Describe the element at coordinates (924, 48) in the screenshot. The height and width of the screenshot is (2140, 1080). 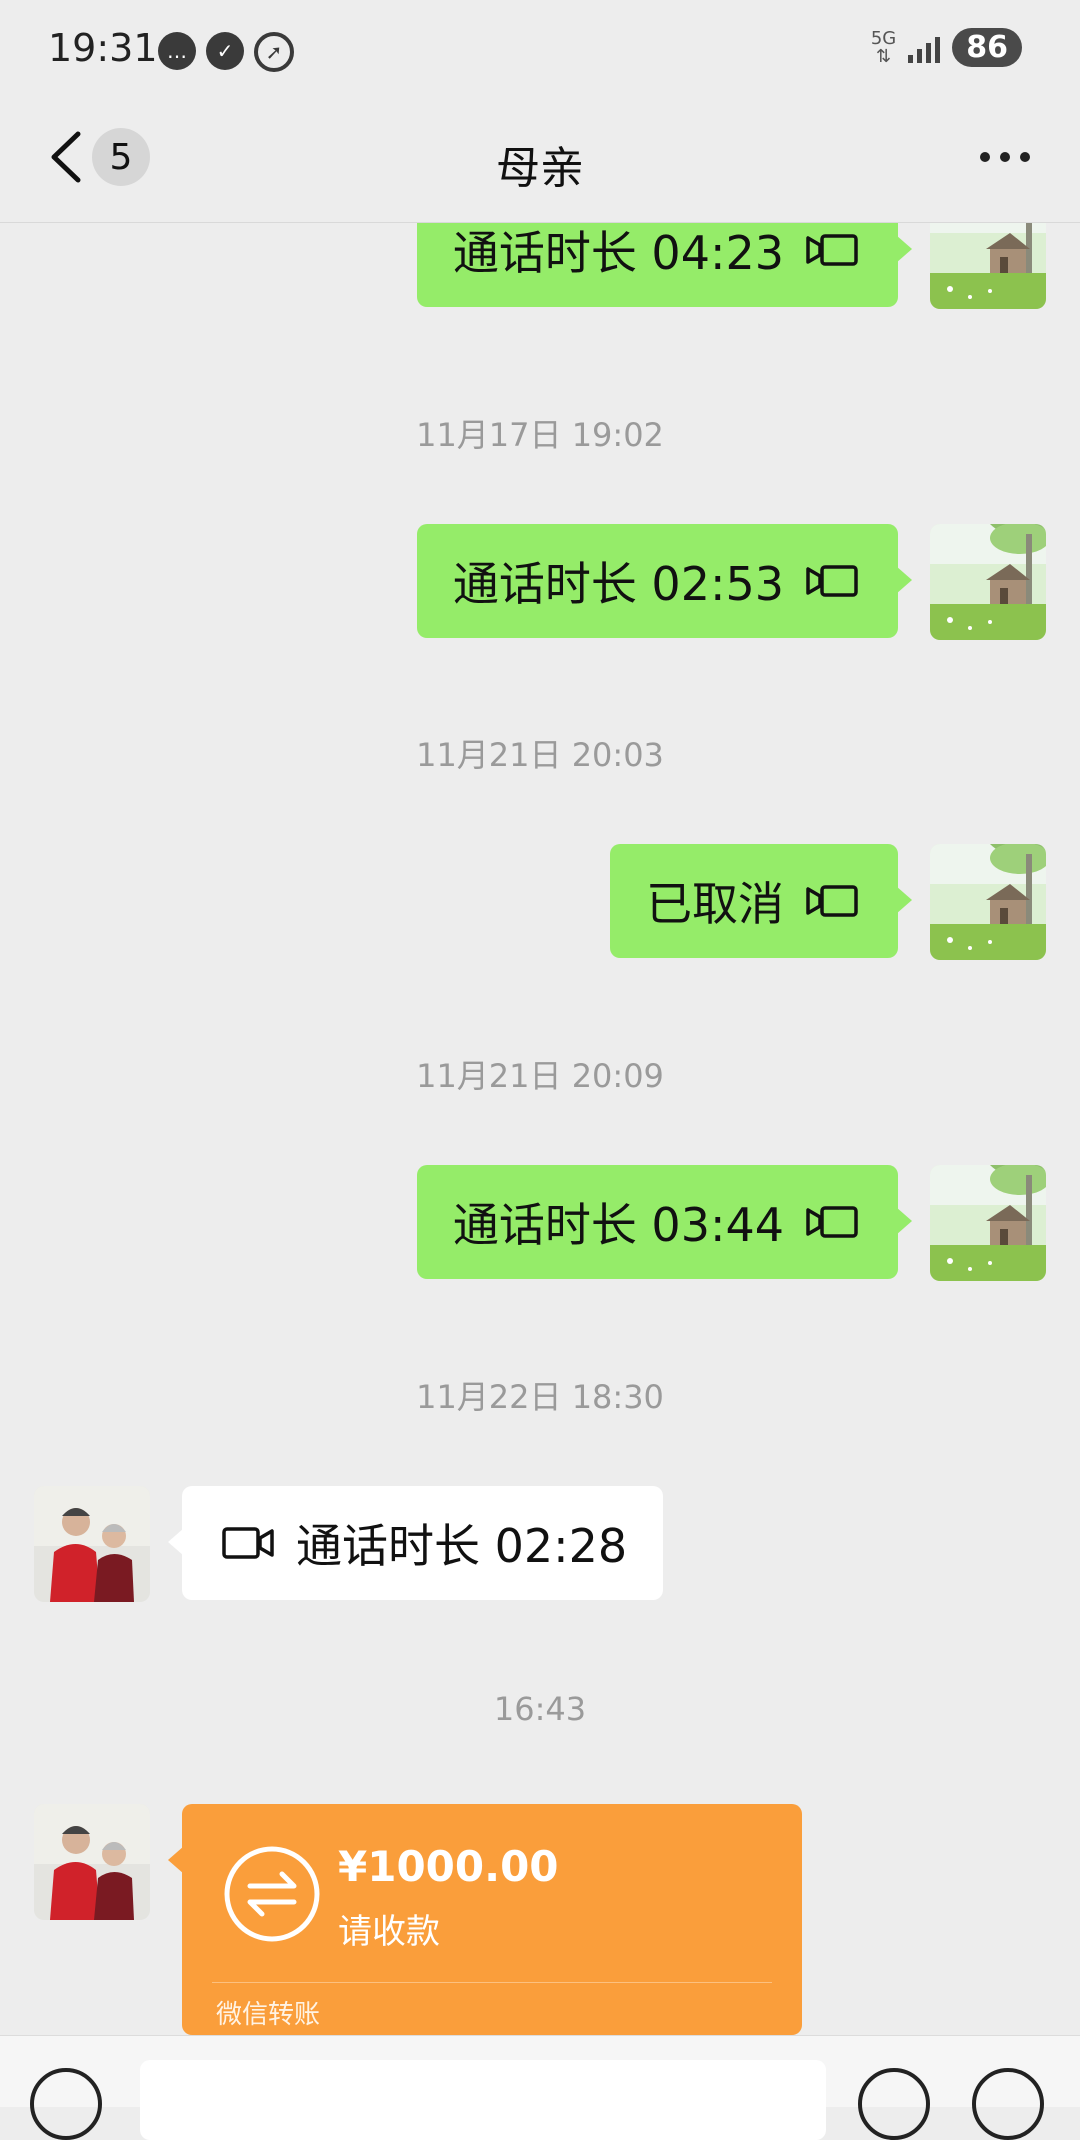
I see `signal-icon` at that location.